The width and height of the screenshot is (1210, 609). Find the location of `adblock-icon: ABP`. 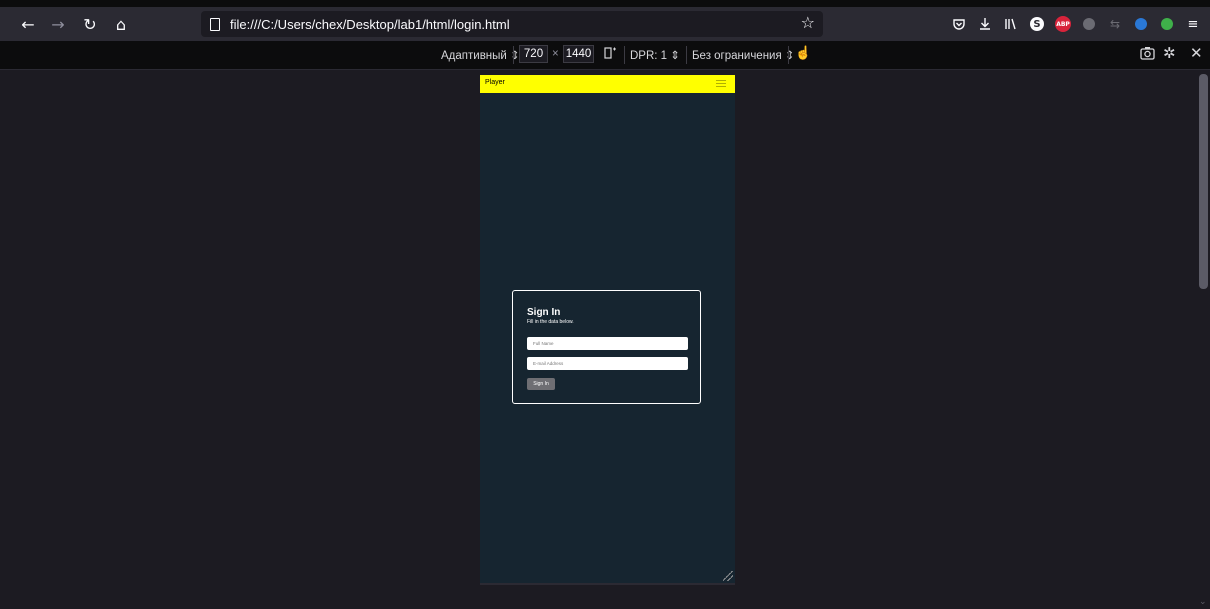

adblock-icon: ABP is located at coordinates (1063, 24).